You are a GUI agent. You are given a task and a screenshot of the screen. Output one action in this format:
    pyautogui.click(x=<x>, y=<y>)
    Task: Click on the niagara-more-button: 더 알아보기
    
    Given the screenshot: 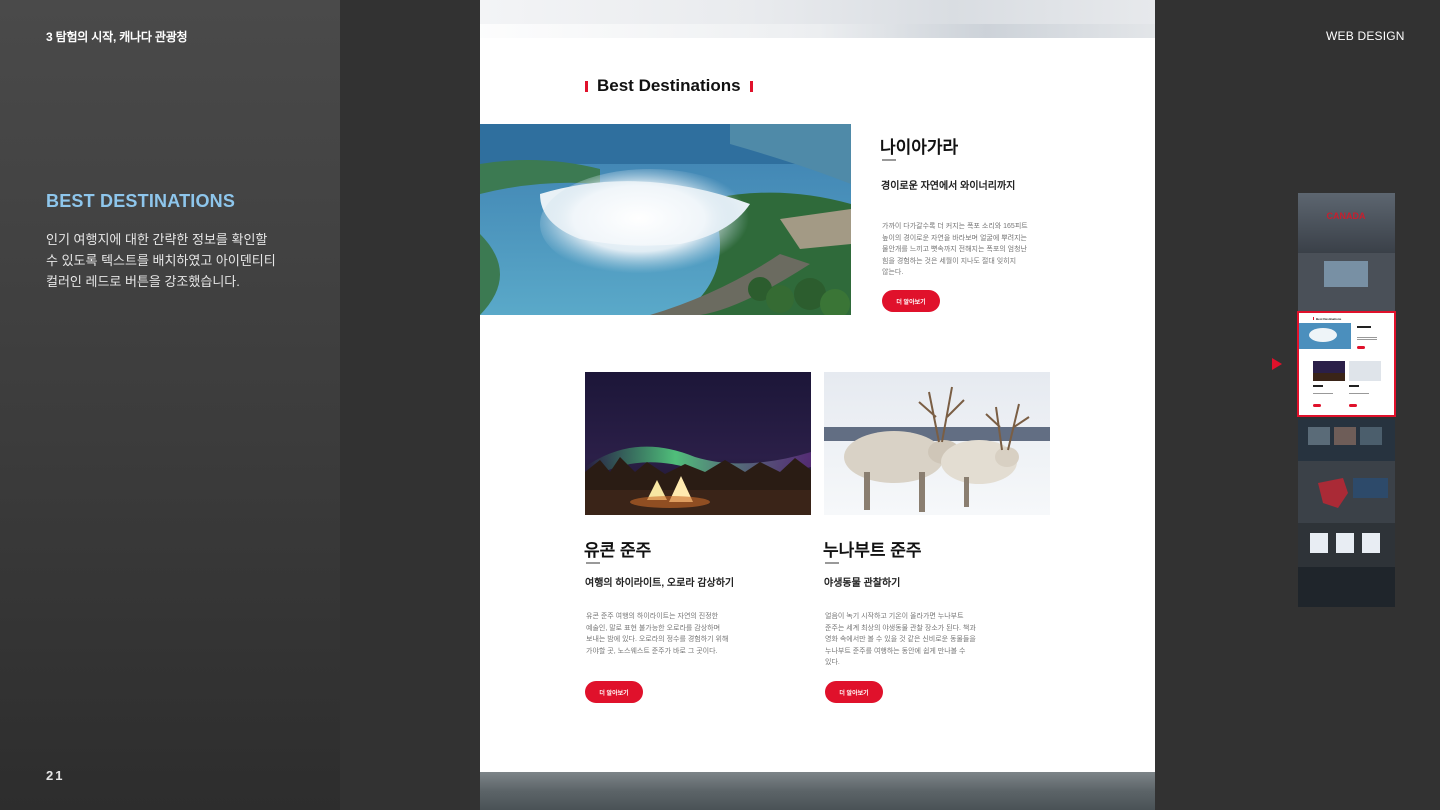 What is the action you would take?
    pyautogui.click(x=911, y=301)
    